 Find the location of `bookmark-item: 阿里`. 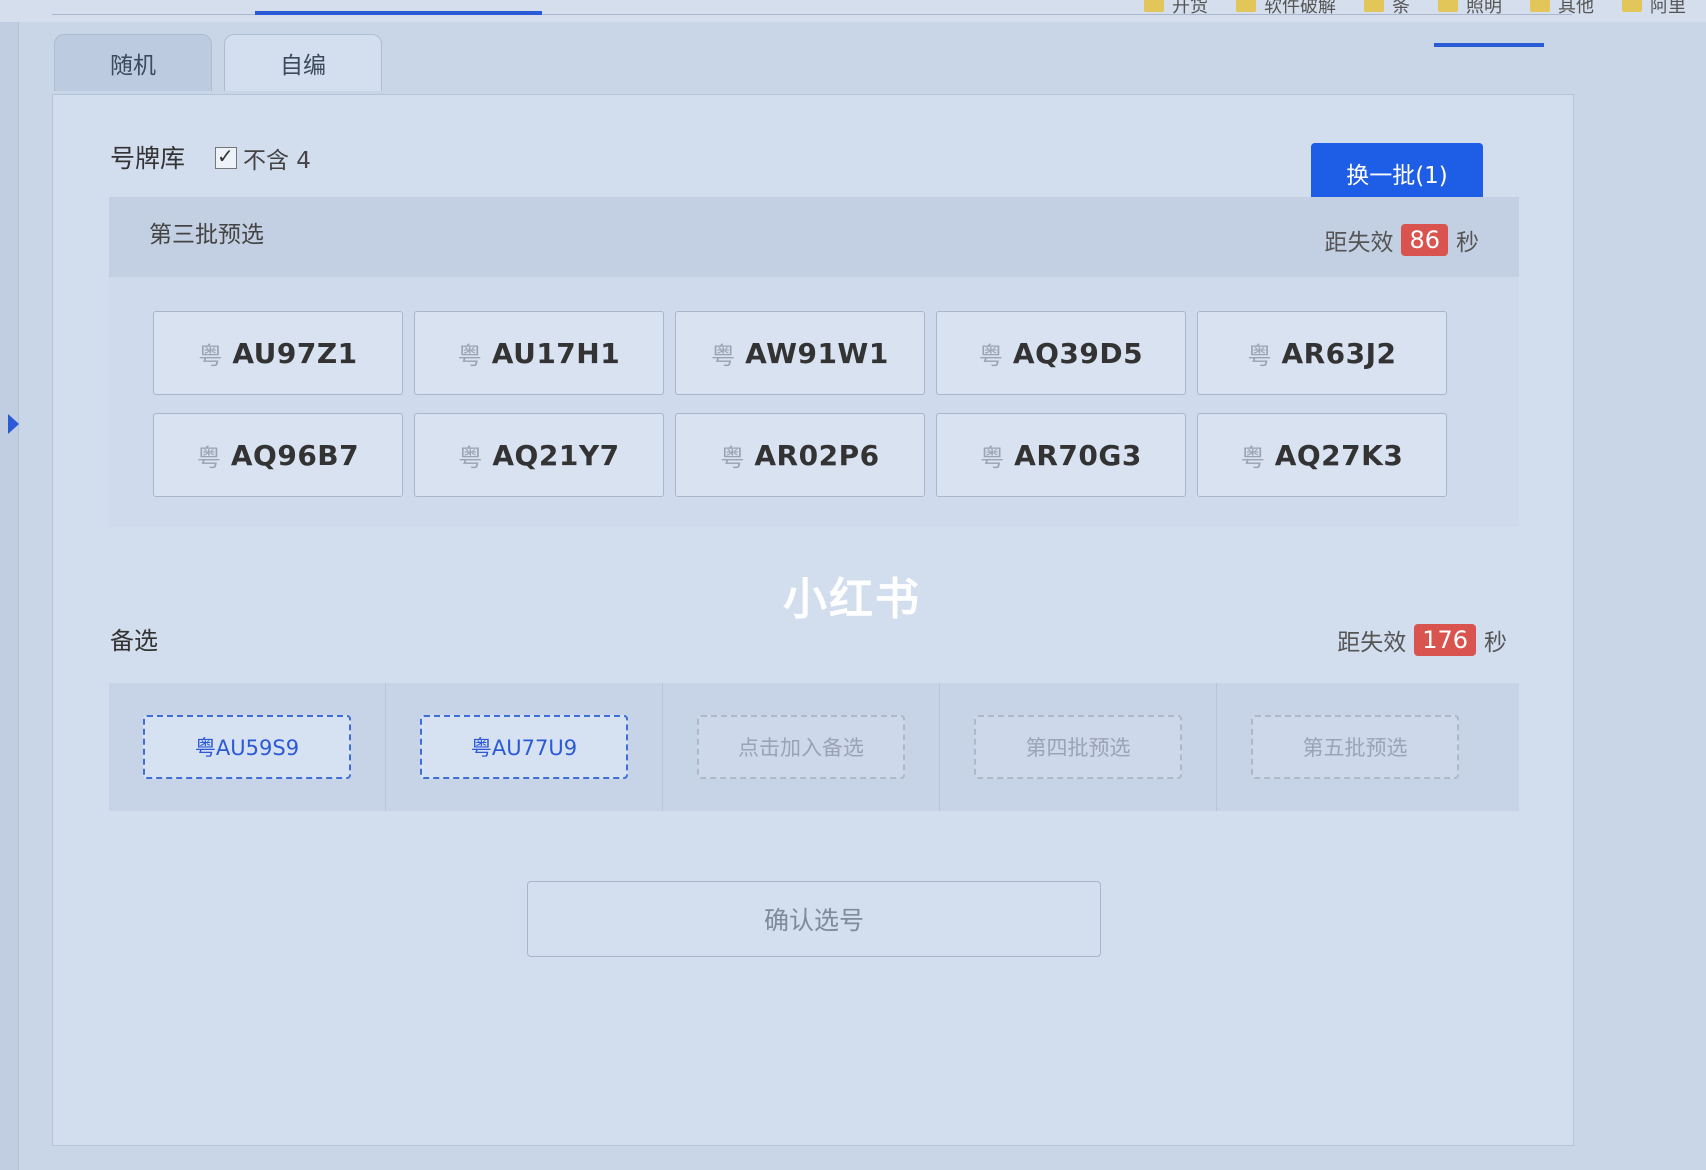

bookmark-item: 阿里 is located at coordinates (1654, 9).